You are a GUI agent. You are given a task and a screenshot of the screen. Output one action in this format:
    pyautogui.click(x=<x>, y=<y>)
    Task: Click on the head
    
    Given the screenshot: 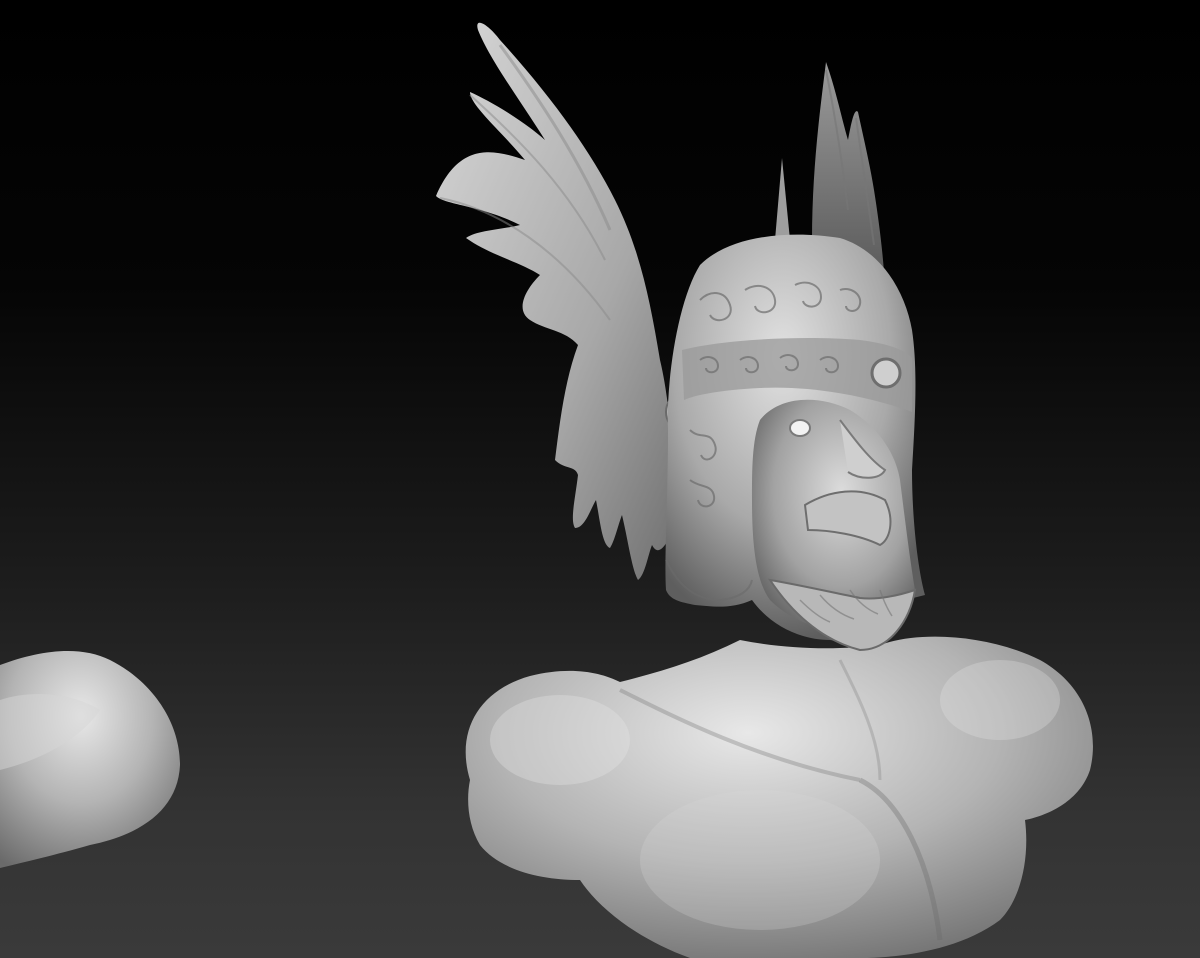 What is the action you would take?
    pyautogui.click(x=795, y=443)
    